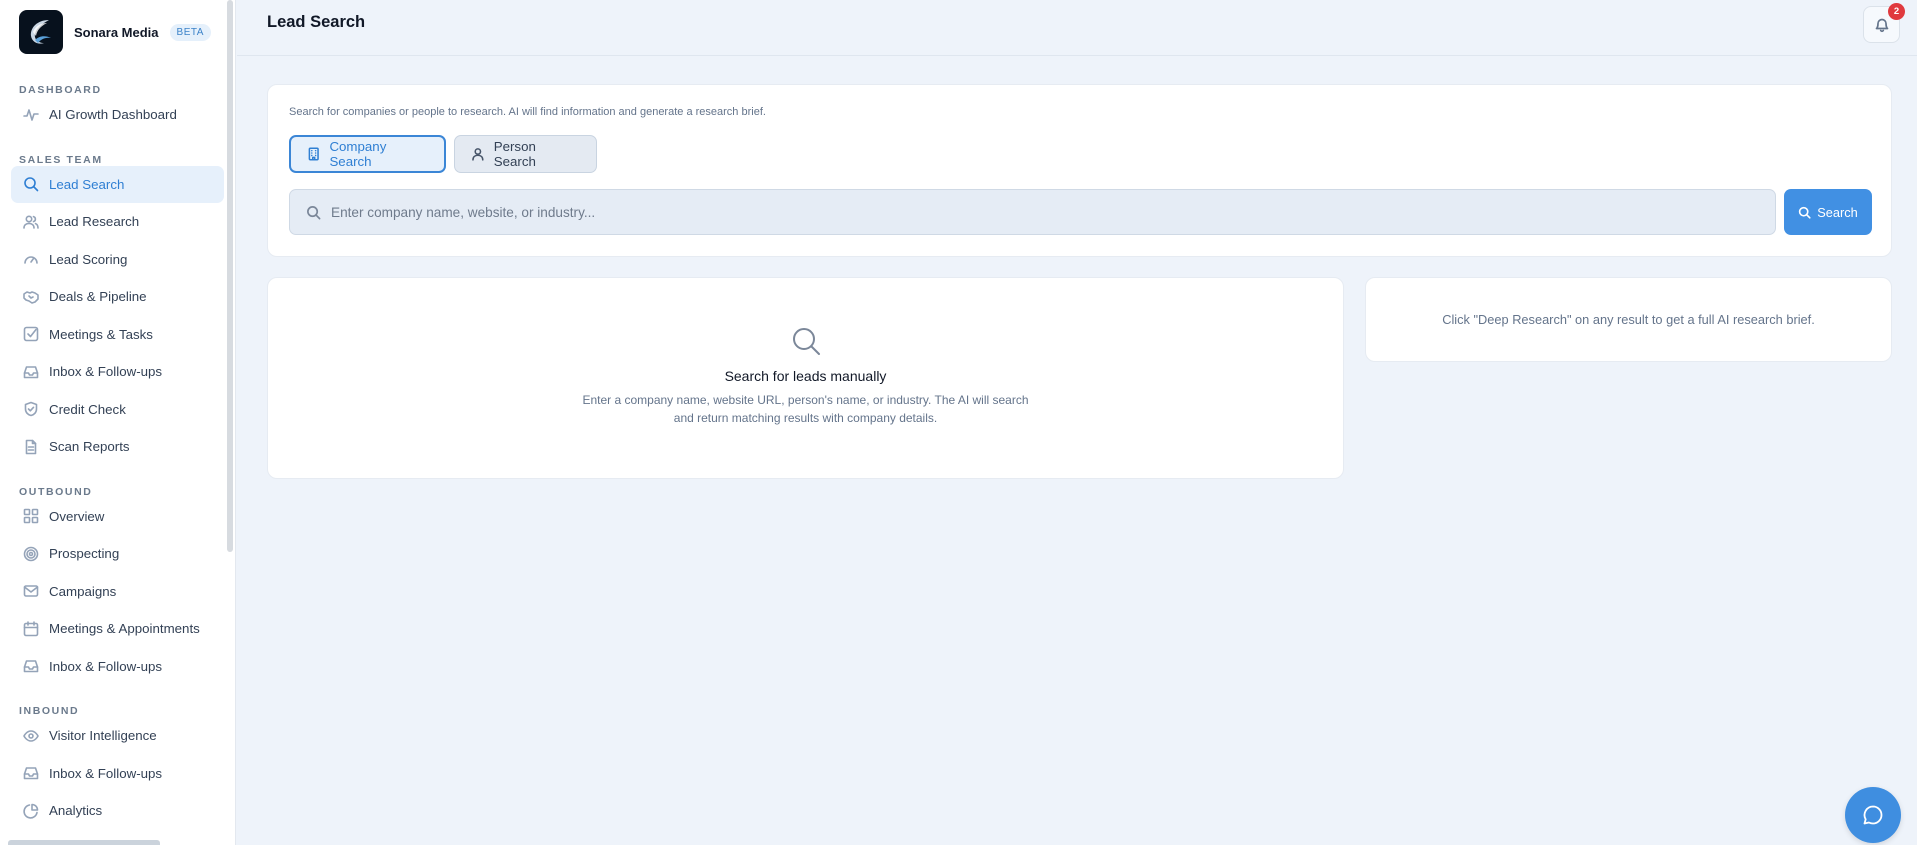  I want to click on beta-badge: BETA, so click(190, 32).